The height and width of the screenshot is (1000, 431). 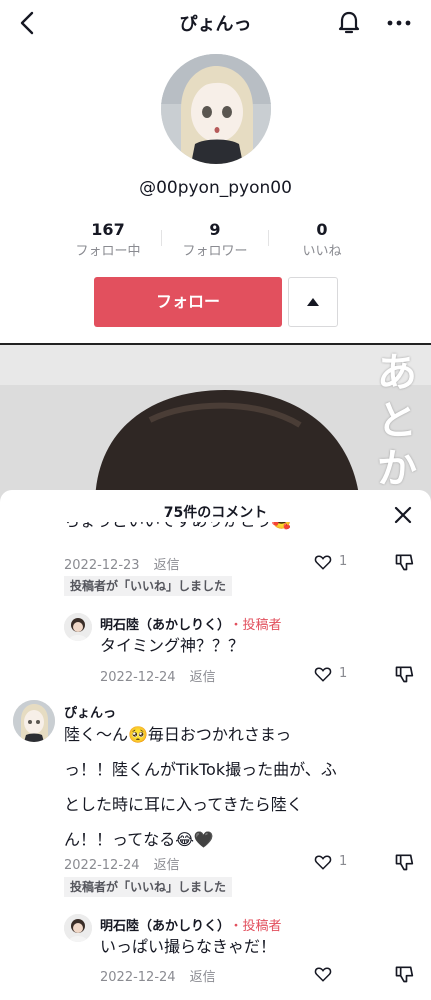 What do you see at coordinates (108, 229) in the screenshot?
I see `following-count: 167` at bounding box center [108, 229].